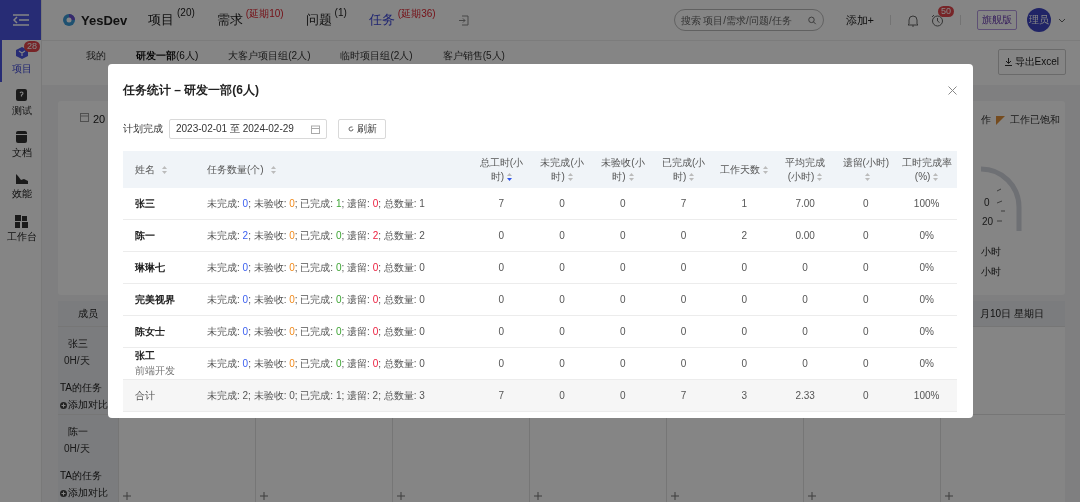  What do you see at coordinates (241, 169) in the screenshot?
I see `column-header: 任务数量(个)` at bounding box center [241, 169].